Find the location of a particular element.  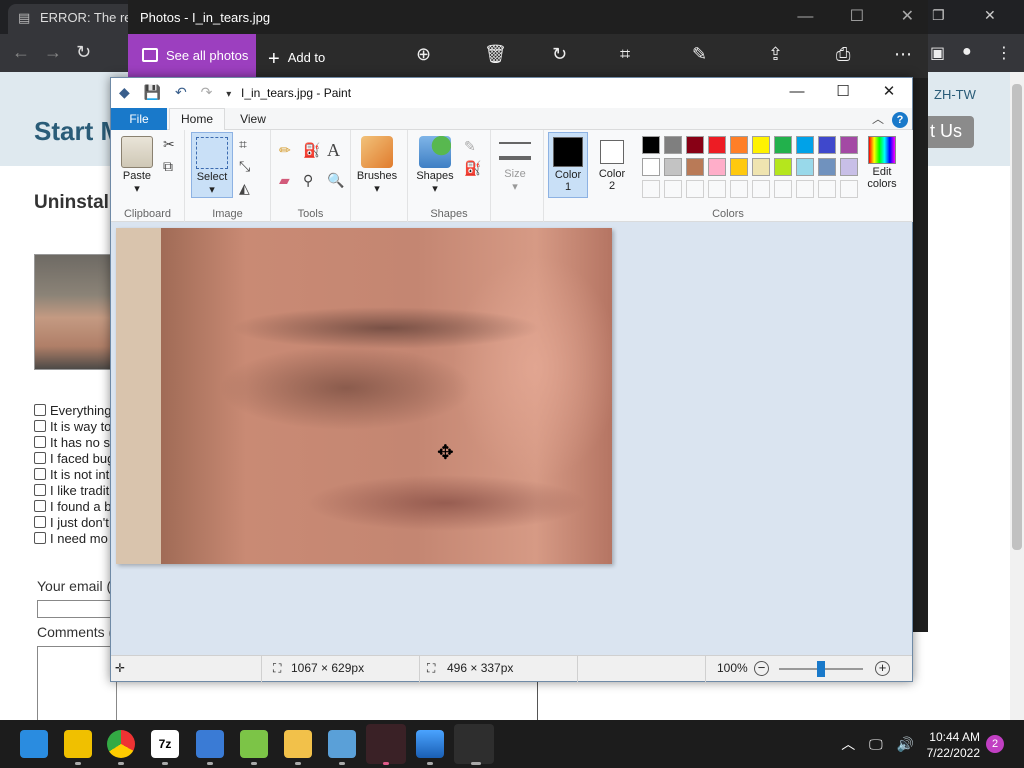

active-app-icon is located at coordinates (386, 744).